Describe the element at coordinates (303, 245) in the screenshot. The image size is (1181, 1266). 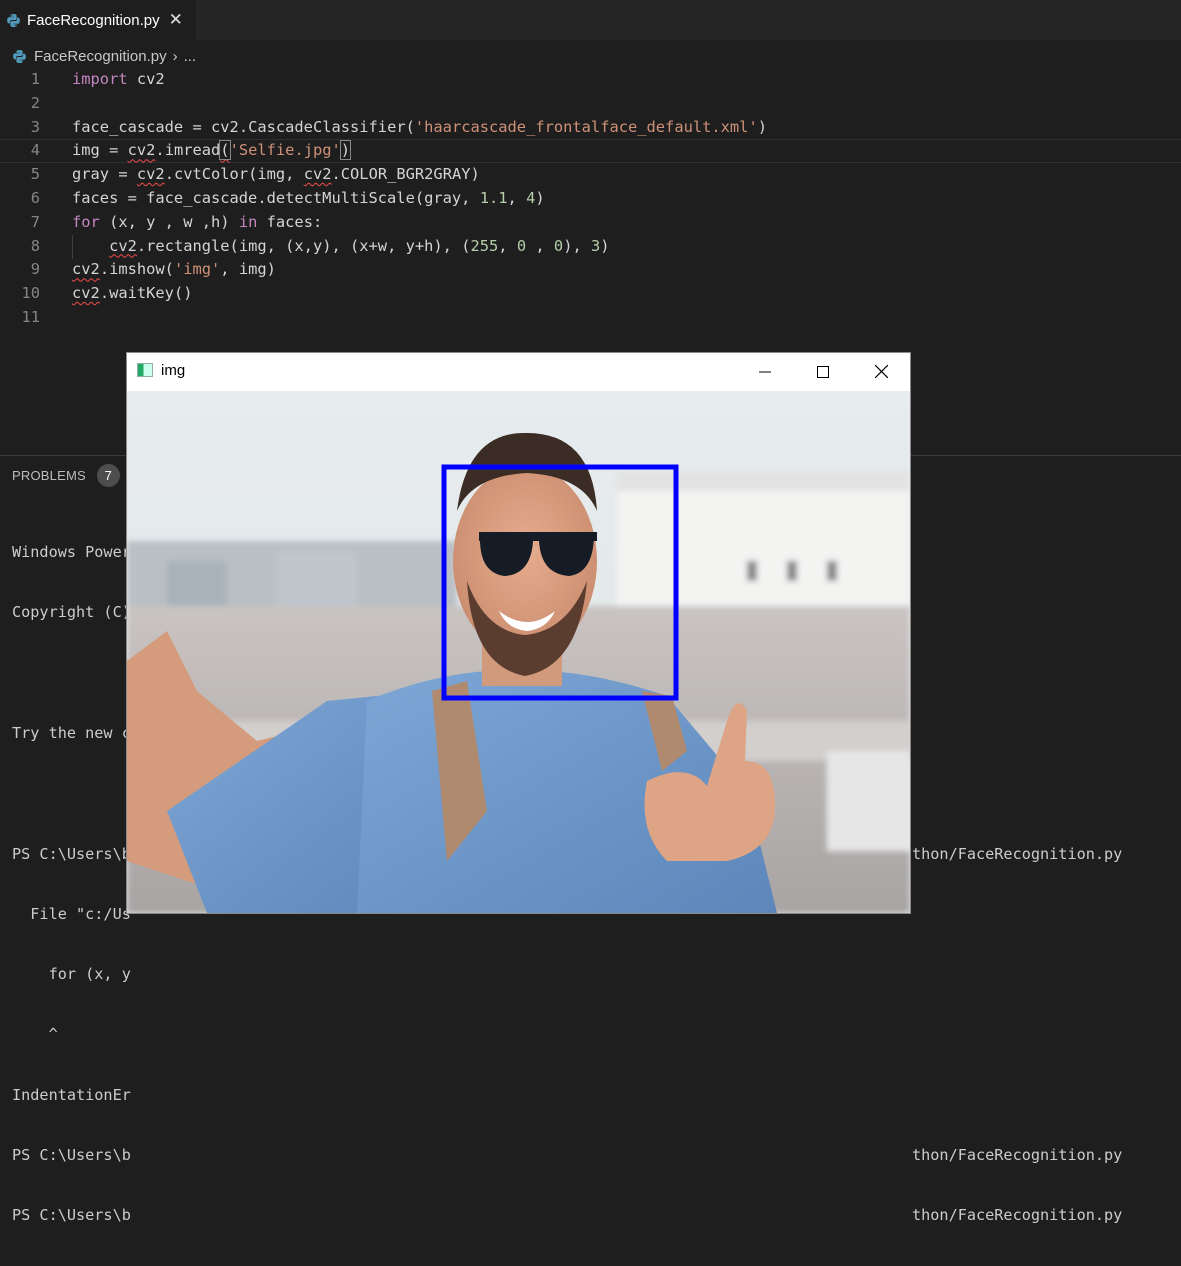
I see `code-token: .rectangle(img, (x,y), (x+w, y+h), (` at that location.